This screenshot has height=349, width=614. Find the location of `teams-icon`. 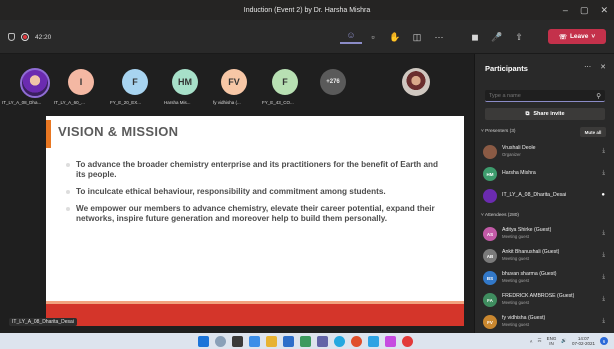

teams-icon is located at coordinates (322, 341).